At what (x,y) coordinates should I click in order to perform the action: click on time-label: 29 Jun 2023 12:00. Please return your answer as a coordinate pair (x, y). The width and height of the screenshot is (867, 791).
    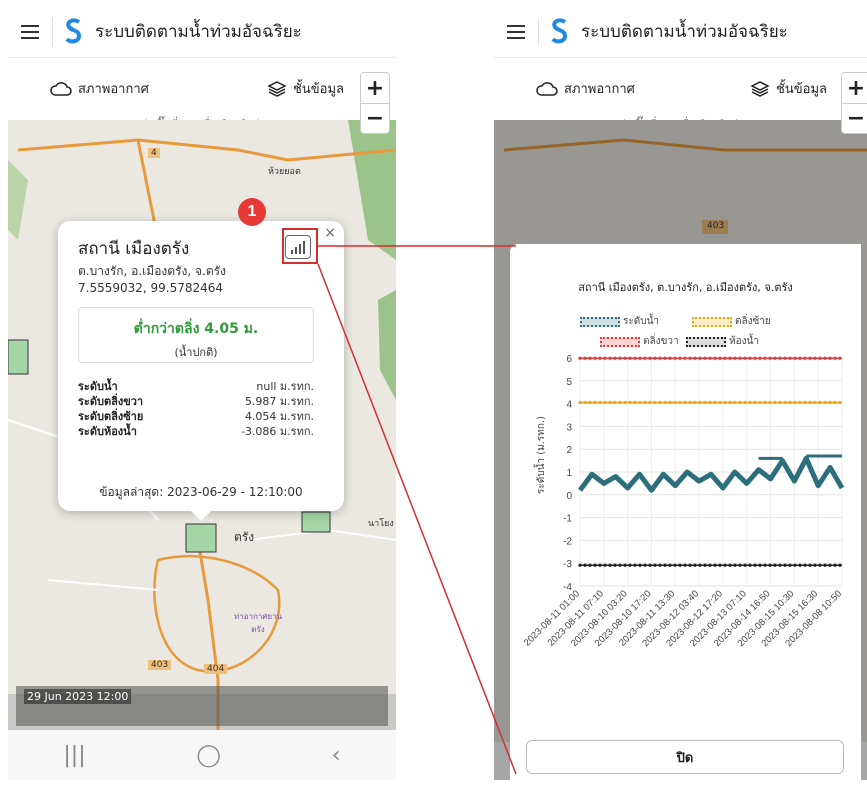
    Looking at the image, I should click on (78, 696).